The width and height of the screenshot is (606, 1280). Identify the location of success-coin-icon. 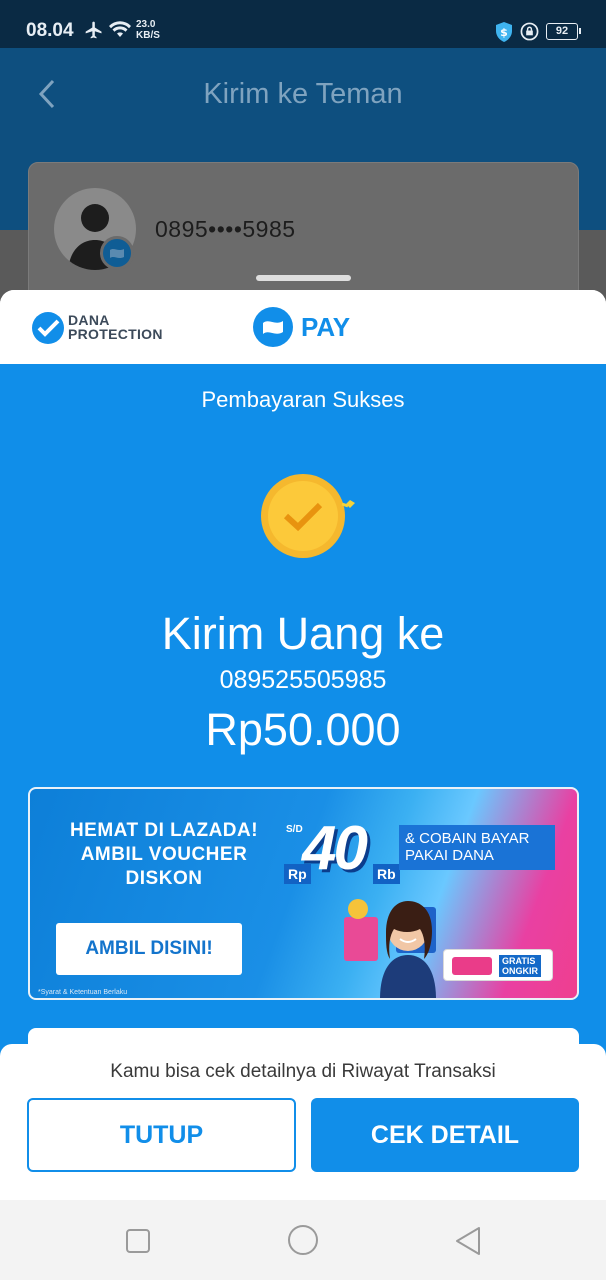
(308, 521).